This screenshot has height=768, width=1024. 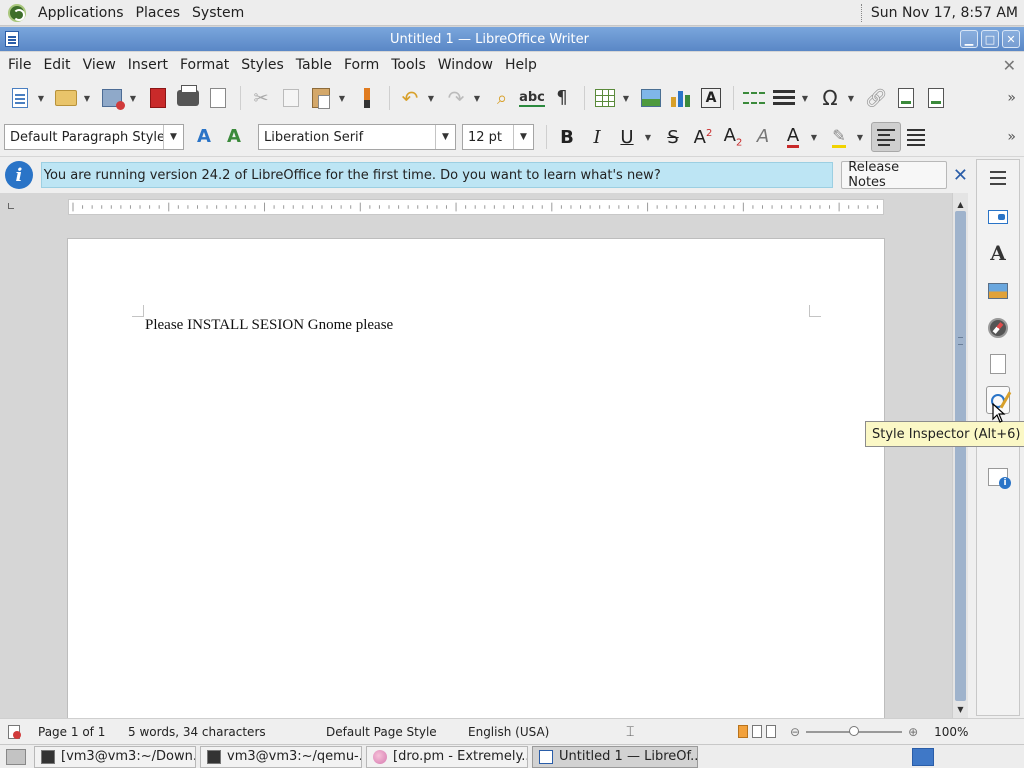 I want to click on properties-icon, so click(x=998, y=217).